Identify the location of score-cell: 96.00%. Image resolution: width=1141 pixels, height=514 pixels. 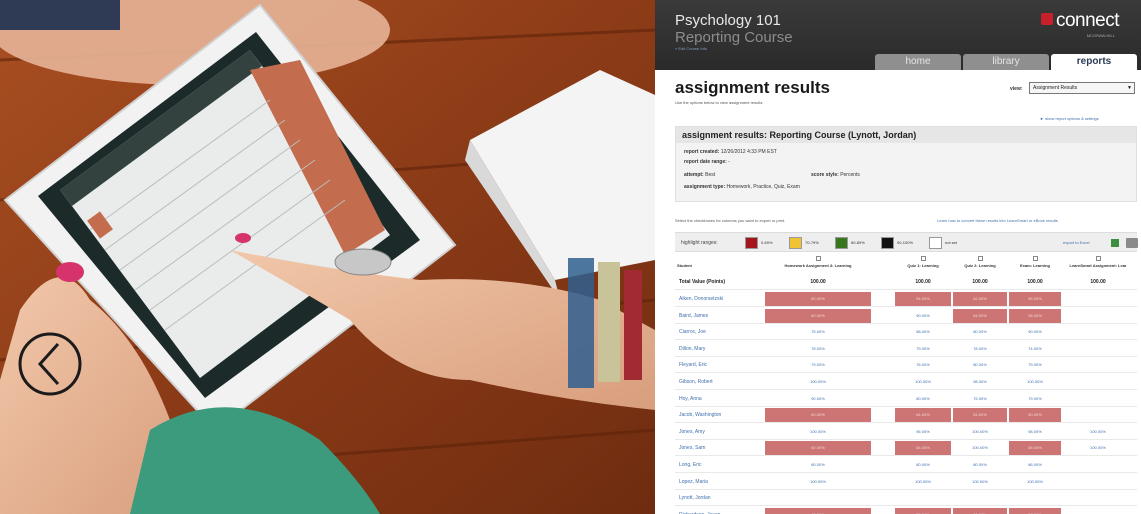
(923, 432).